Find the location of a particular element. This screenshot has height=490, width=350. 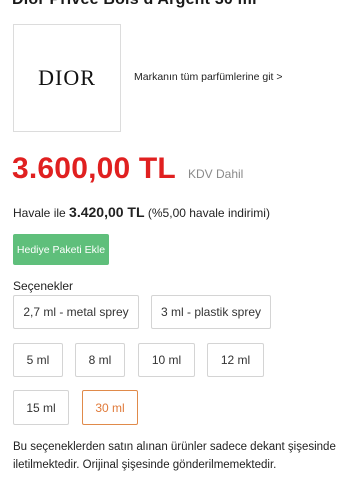

options-heading: Seçenekler is located at coordinates (43, 286).